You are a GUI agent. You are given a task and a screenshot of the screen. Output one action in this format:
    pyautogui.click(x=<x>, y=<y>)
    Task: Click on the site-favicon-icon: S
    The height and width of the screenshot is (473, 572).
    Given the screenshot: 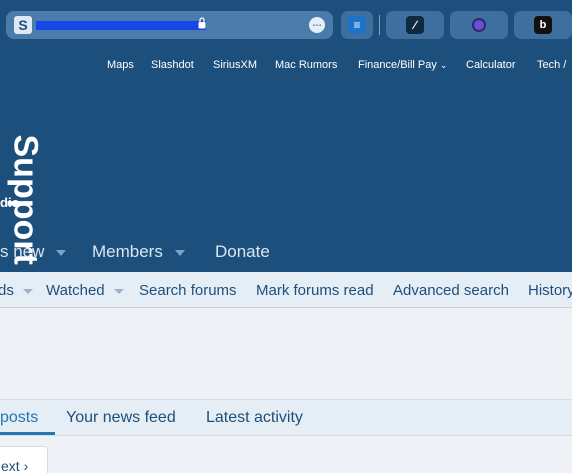 What is the action you would take?
    pyautogui.click(x=23, y=25)
    